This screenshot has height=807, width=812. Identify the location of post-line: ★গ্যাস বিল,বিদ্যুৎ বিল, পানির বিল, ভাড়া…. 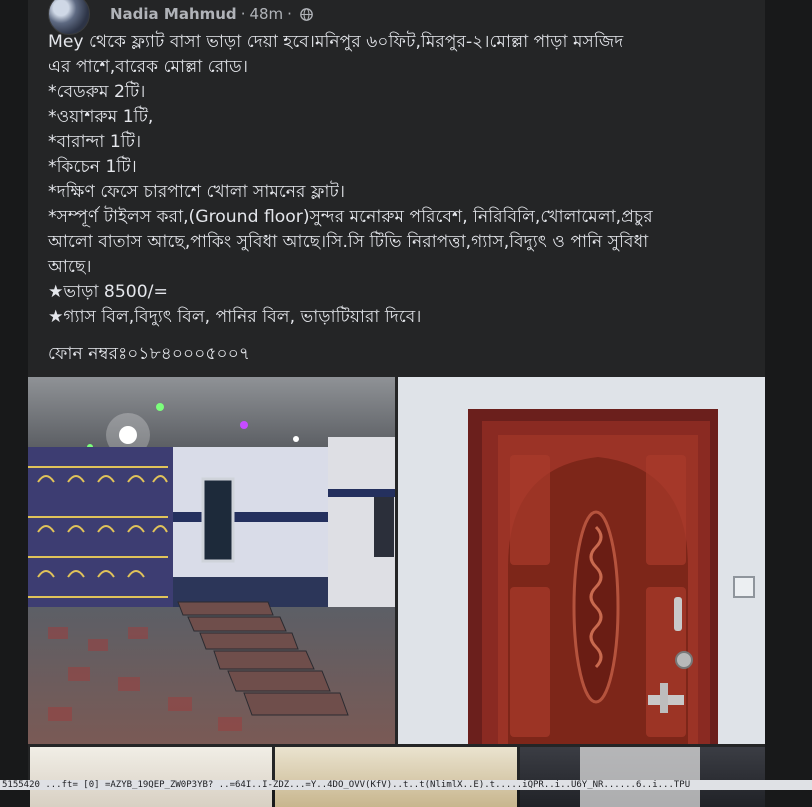
(235, 317).